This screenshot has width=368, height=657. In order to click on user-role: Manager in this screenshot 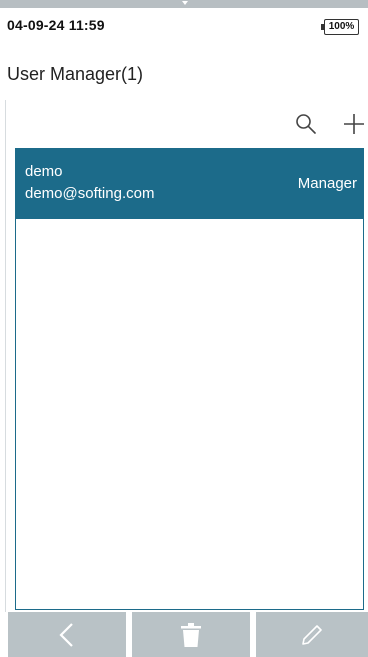, I will do `click(327, 183)`.